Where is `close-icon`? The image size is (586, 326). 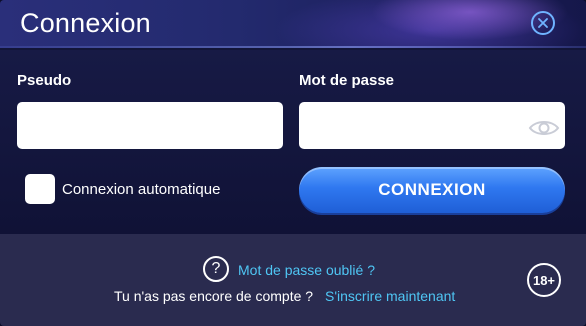 close-icon is located at coordinates (543, 23).